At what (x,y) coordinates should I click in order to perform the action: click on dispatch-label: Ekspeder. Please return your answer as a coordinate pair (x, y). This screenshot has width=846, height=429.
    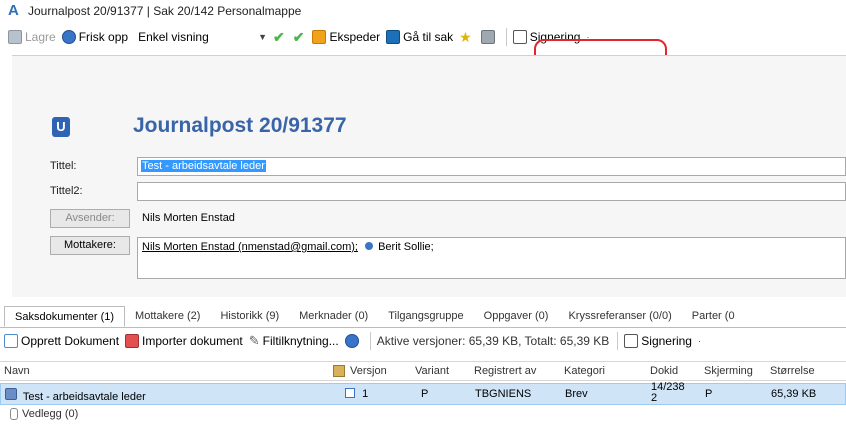
    Looking at the image, I should click on (355, 37).